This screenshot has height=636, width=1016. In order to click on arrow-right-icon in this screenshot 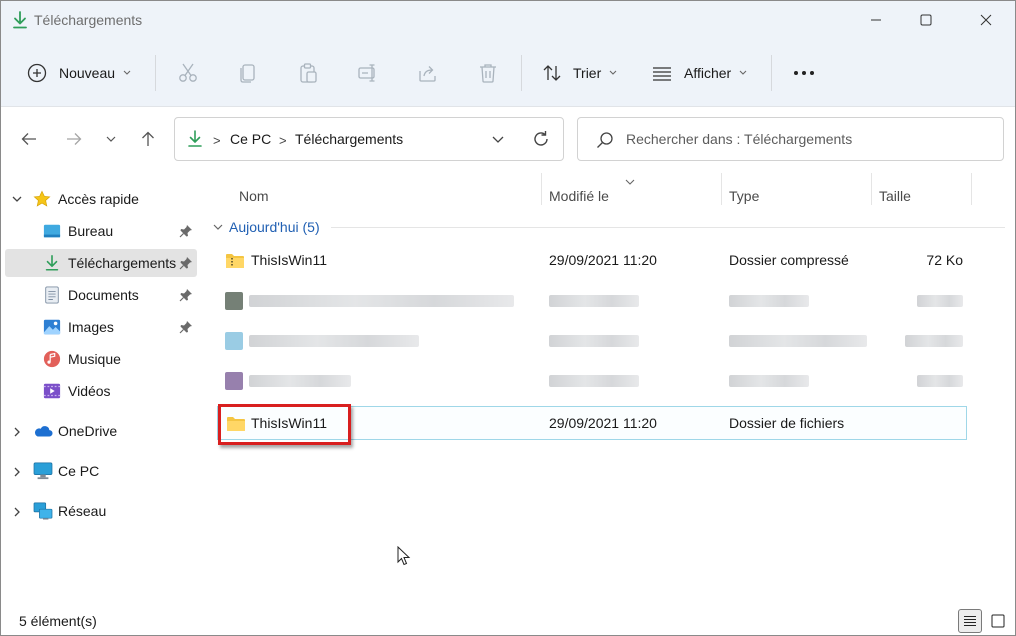, I will do `click(74, 139)`.